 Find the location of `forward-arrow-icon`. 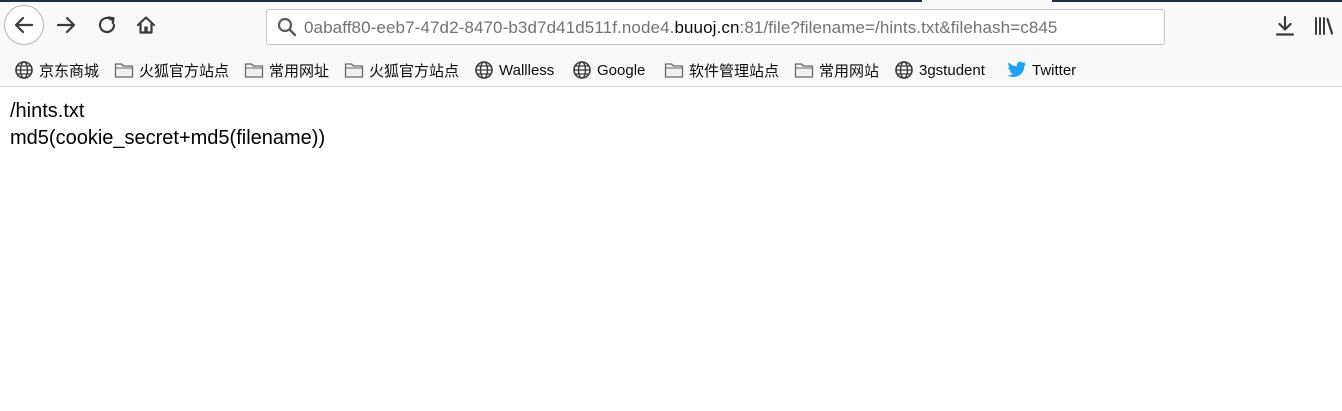

forward-arrow-icon is located at coordinates (66, 25).